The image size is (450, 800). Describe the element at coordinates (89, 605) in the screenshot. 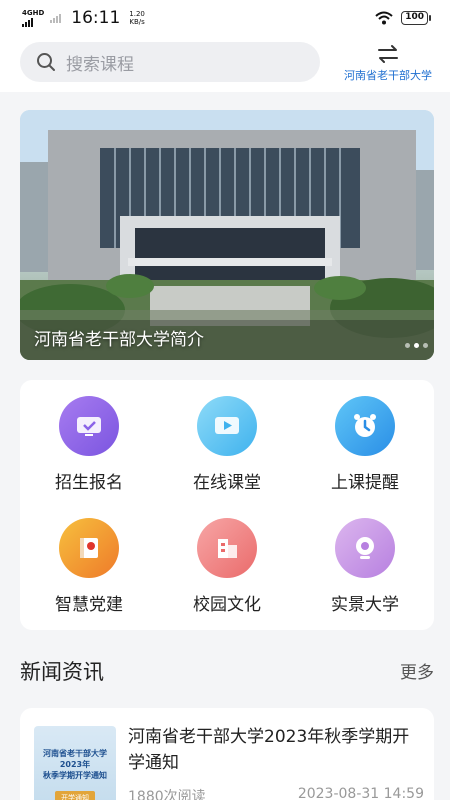

I see `feature-label: 智慧党建` at that location.